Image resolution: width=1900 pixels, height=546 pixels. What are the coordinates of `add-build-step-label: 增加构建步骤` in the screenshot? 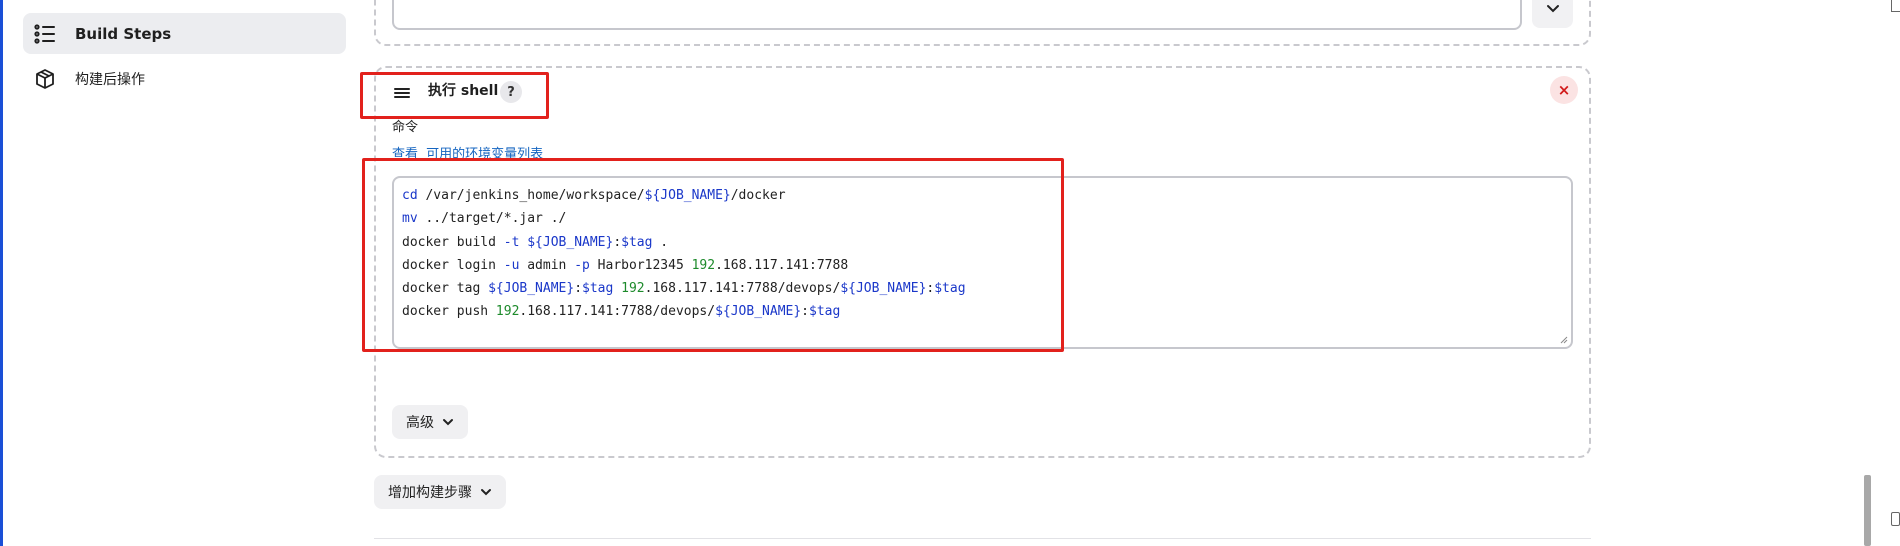 It's located at (430, 493).